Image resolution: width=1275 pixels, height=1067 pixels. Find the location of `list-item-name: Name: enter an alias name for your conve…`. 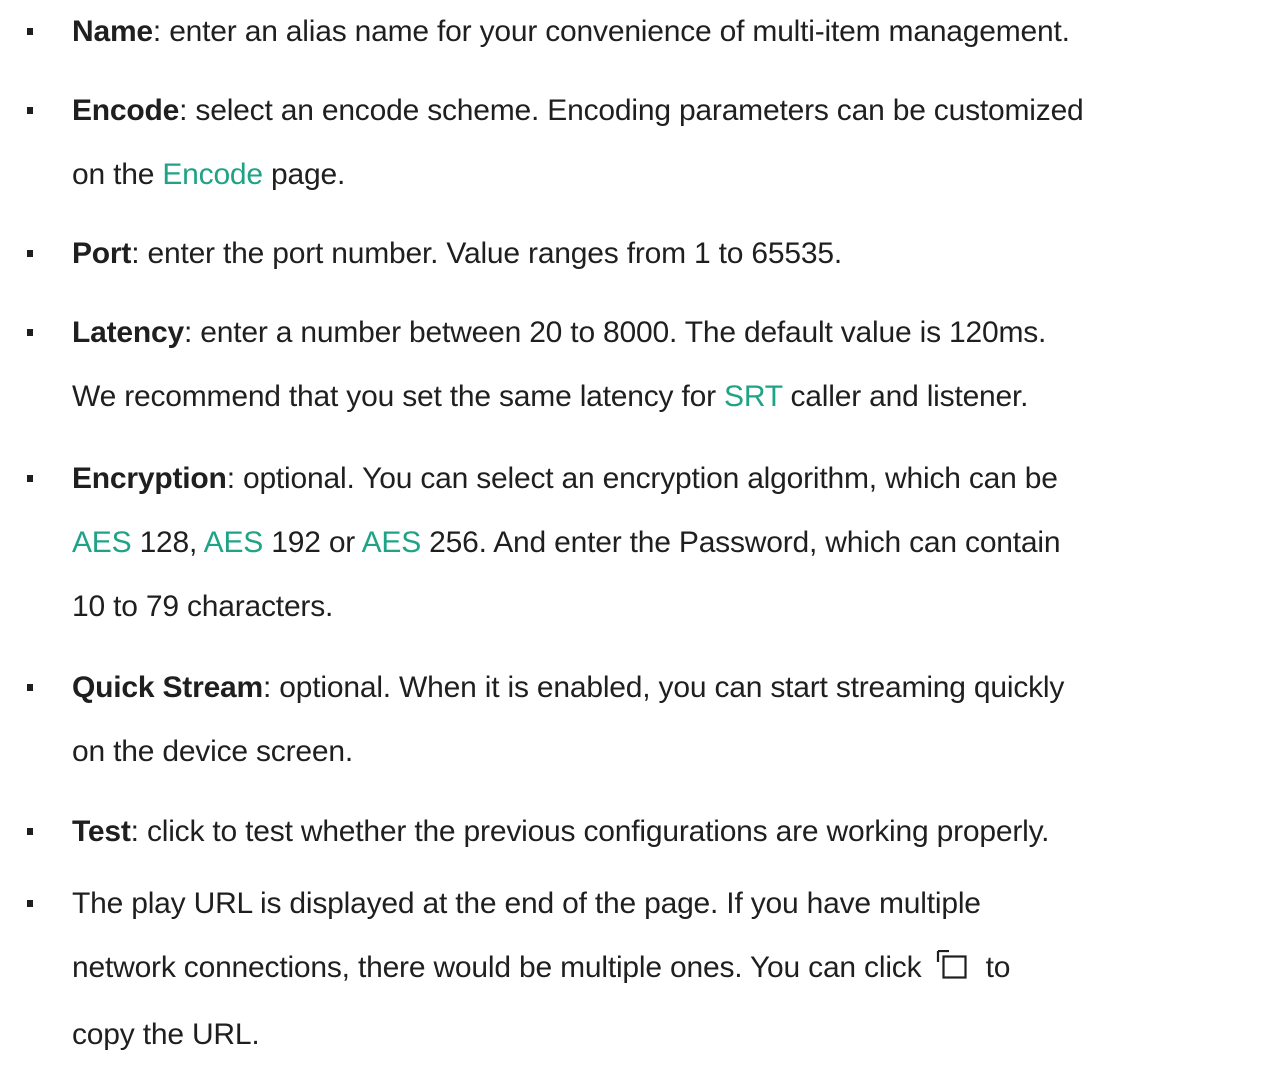

list-item-name: Name: enter an alias name for your conve… is located at coordinates (647, 32).